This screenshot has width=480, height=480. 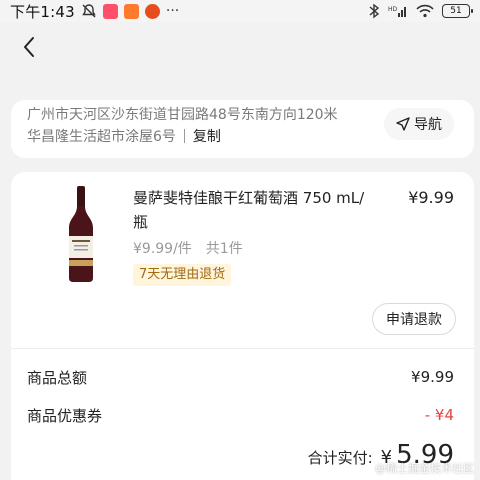 I want to click on copy-address-button: 复制, so click(x=207, y=137).